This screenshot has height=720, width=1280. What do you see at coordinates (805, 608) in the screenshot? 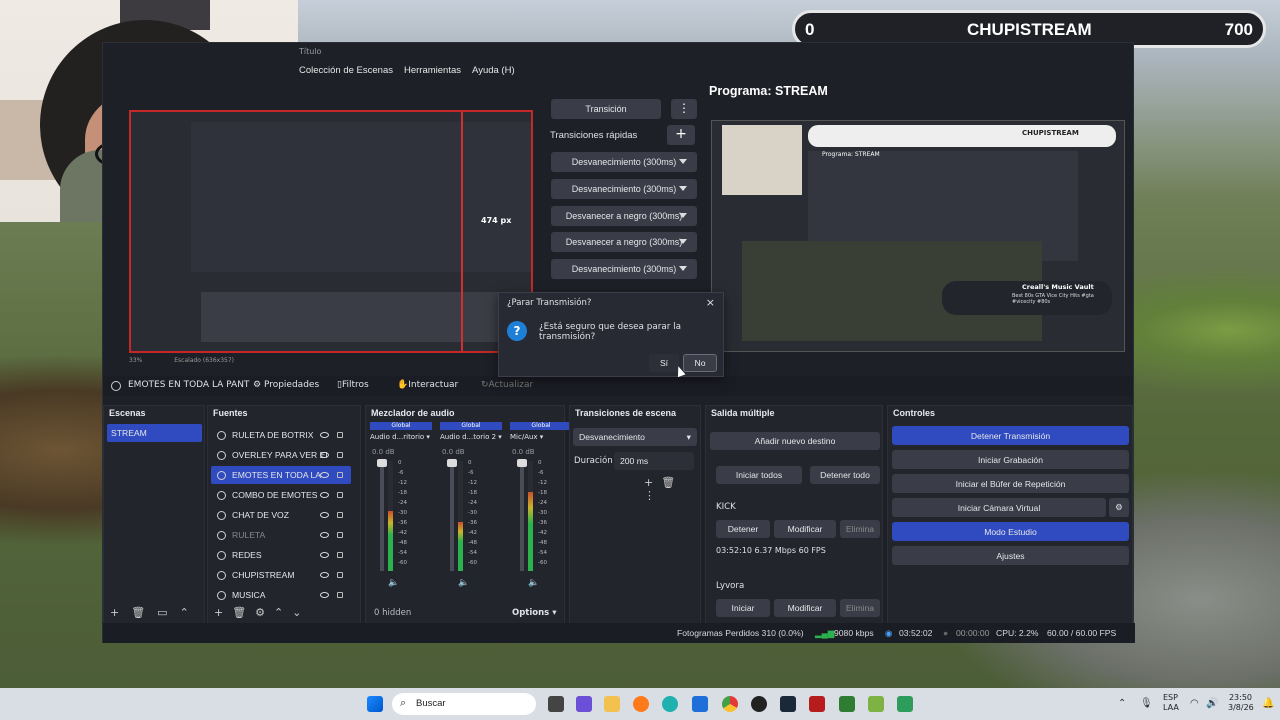
I see `lyvora-edit-button: Modificar` at bounding box center [805, 608].